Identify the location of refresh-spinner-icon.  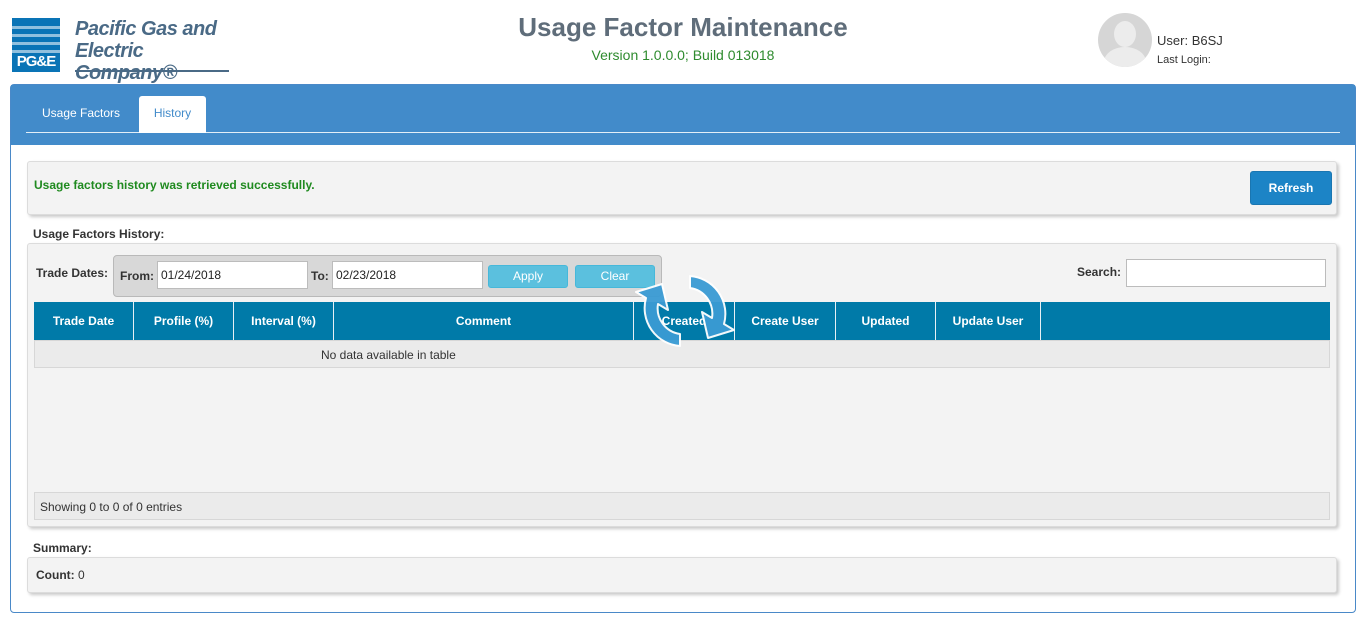
(685, 311).